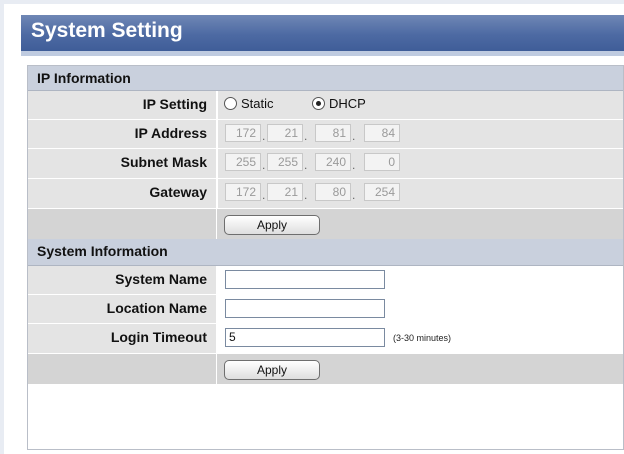  Describe the element at coordinates (305, 337) in the screenshot. I see `login-timeout-input: 5` at that location.